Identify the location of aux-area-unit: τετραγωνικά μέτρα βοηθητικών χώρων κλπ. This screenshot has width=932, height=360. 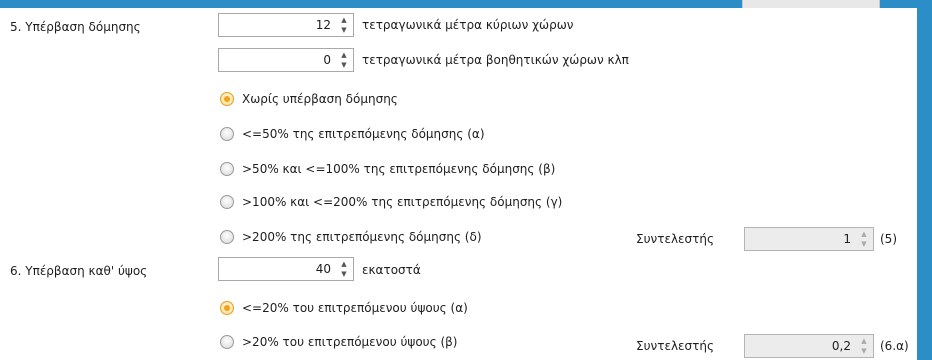
(495, 60).